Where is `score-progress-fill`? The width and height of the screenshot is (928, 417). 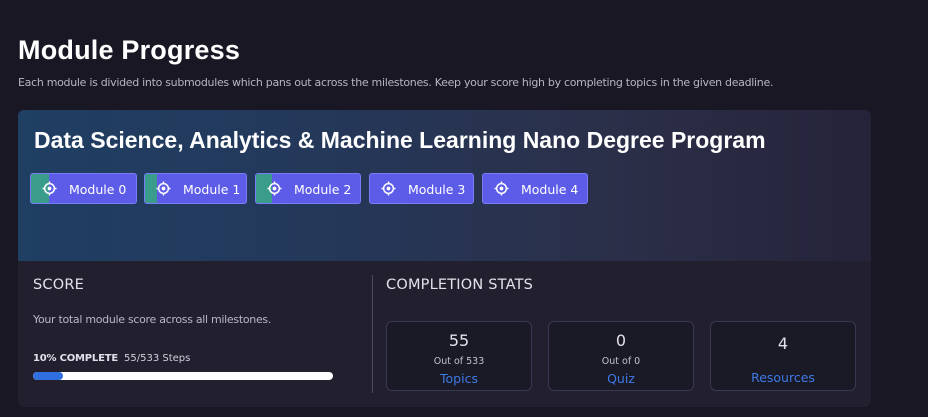 score-progress-fill is located at coordinates (48, 376).